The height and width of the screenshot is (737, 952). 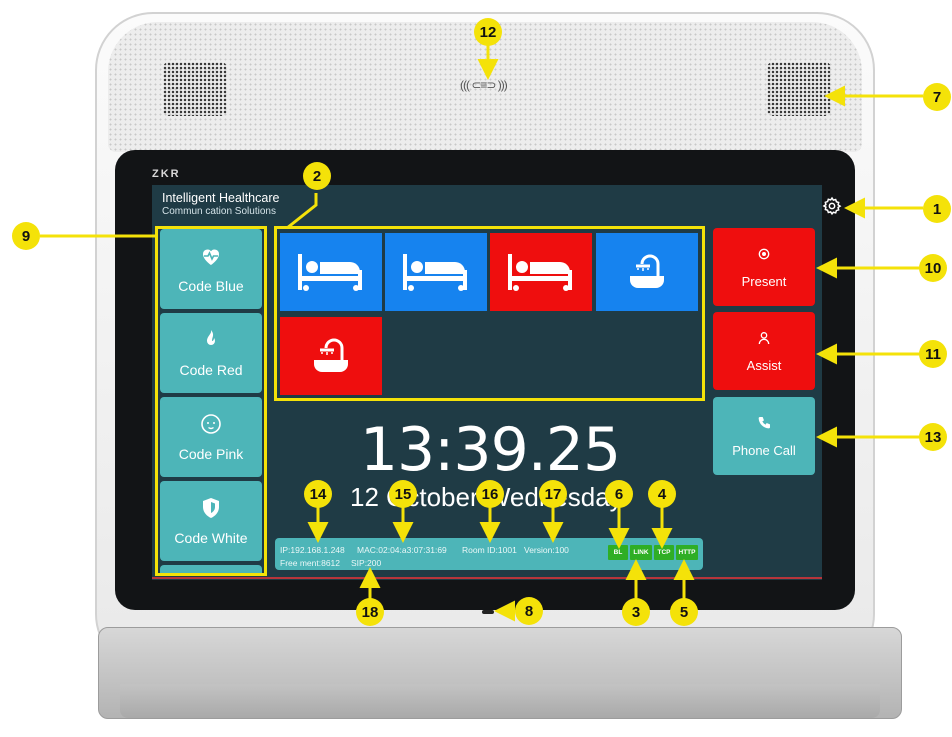 What do you see at coordinates (529, 611) in the screenshot?
I see `callout-badge: 8` at bounding box center [529, 611].